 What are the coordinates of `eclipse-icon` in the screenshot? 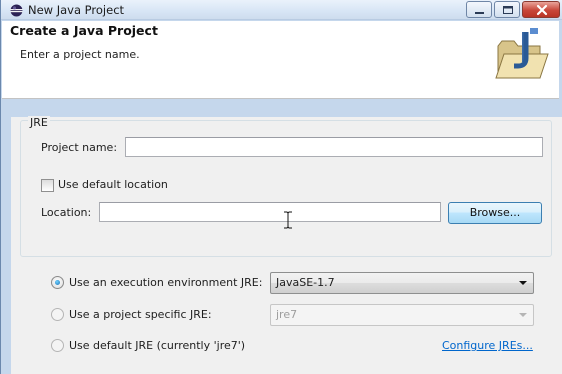 It's located at (16, 10).